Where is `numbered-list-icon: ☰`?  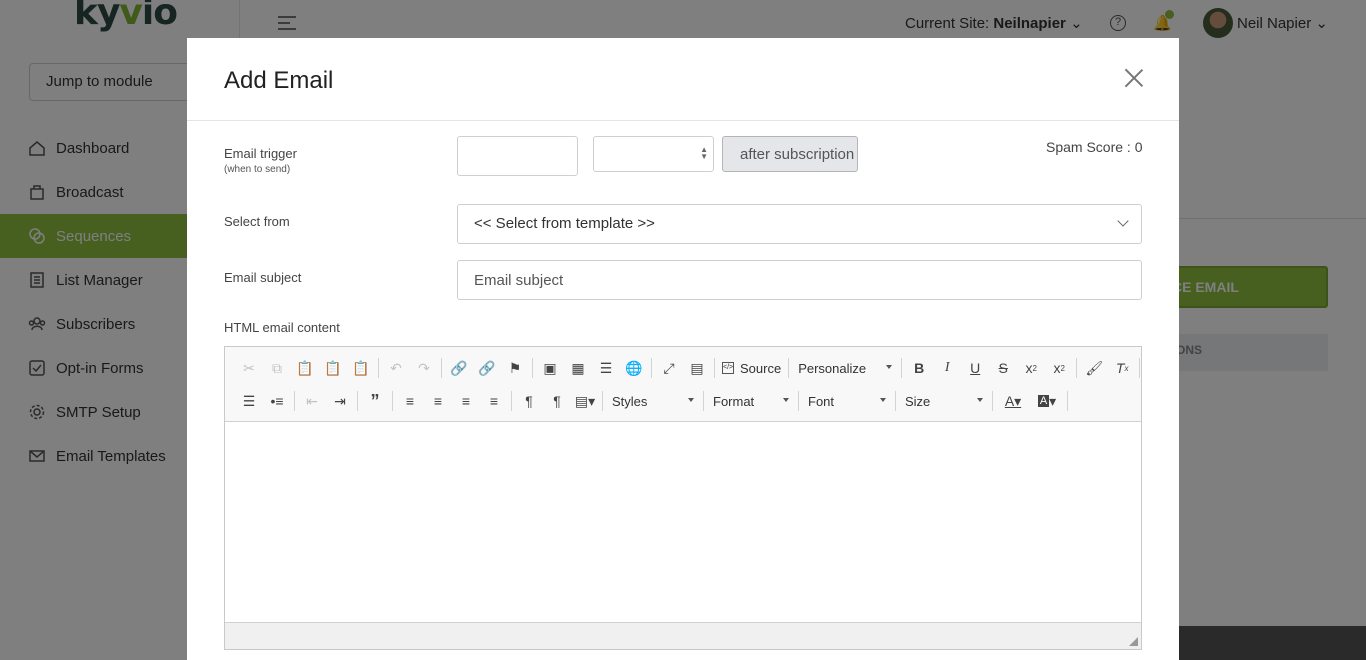
numbered-list-icon: ☰ is located at coordinates (249, 401).